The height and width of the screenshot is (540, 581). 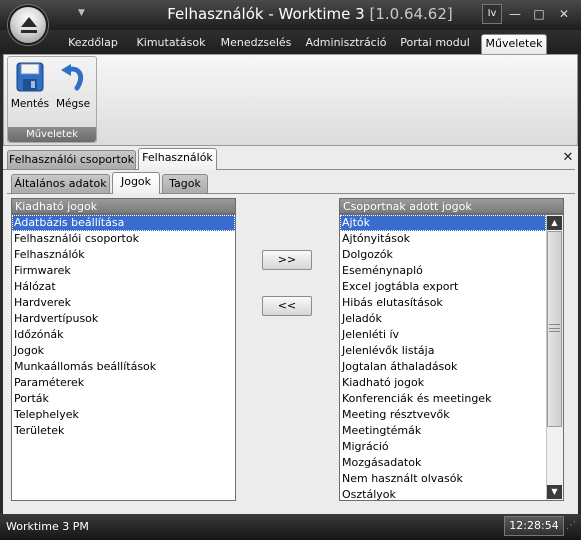 I want to click on tab-felhasznaloi-csoportok: Felhasználói csoportok, so click(x=71, y=160).